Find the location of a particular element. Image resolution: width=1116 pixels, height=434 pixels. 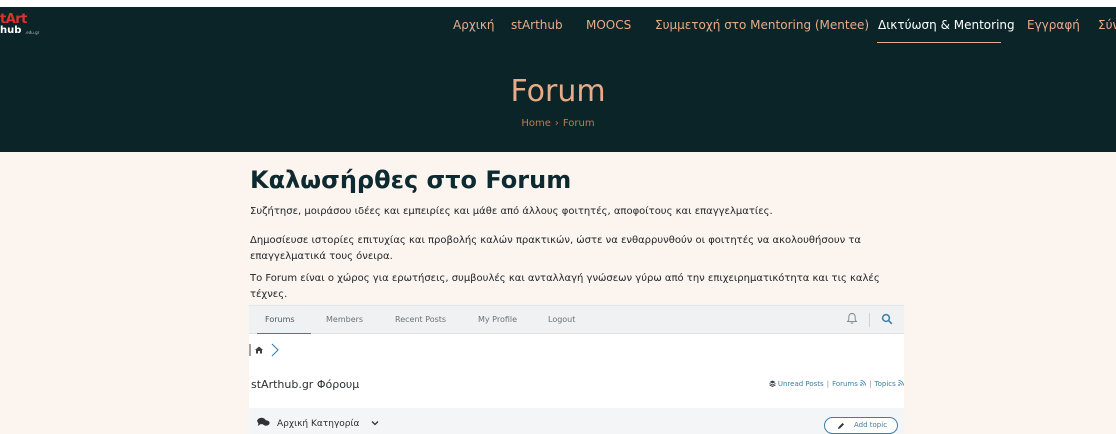

home-icon is located at coordinates (266, 350).